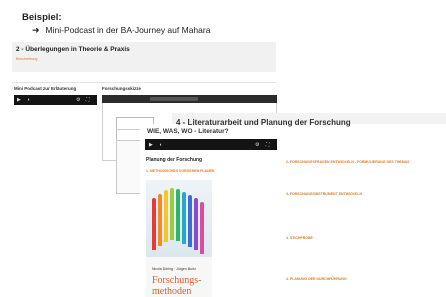 The image size is (446, 297). Describe the element at coordinates (55, 100) in the screenshot. I see `audio-player: ▶ ◖ ⚙ ⛶` at that location.